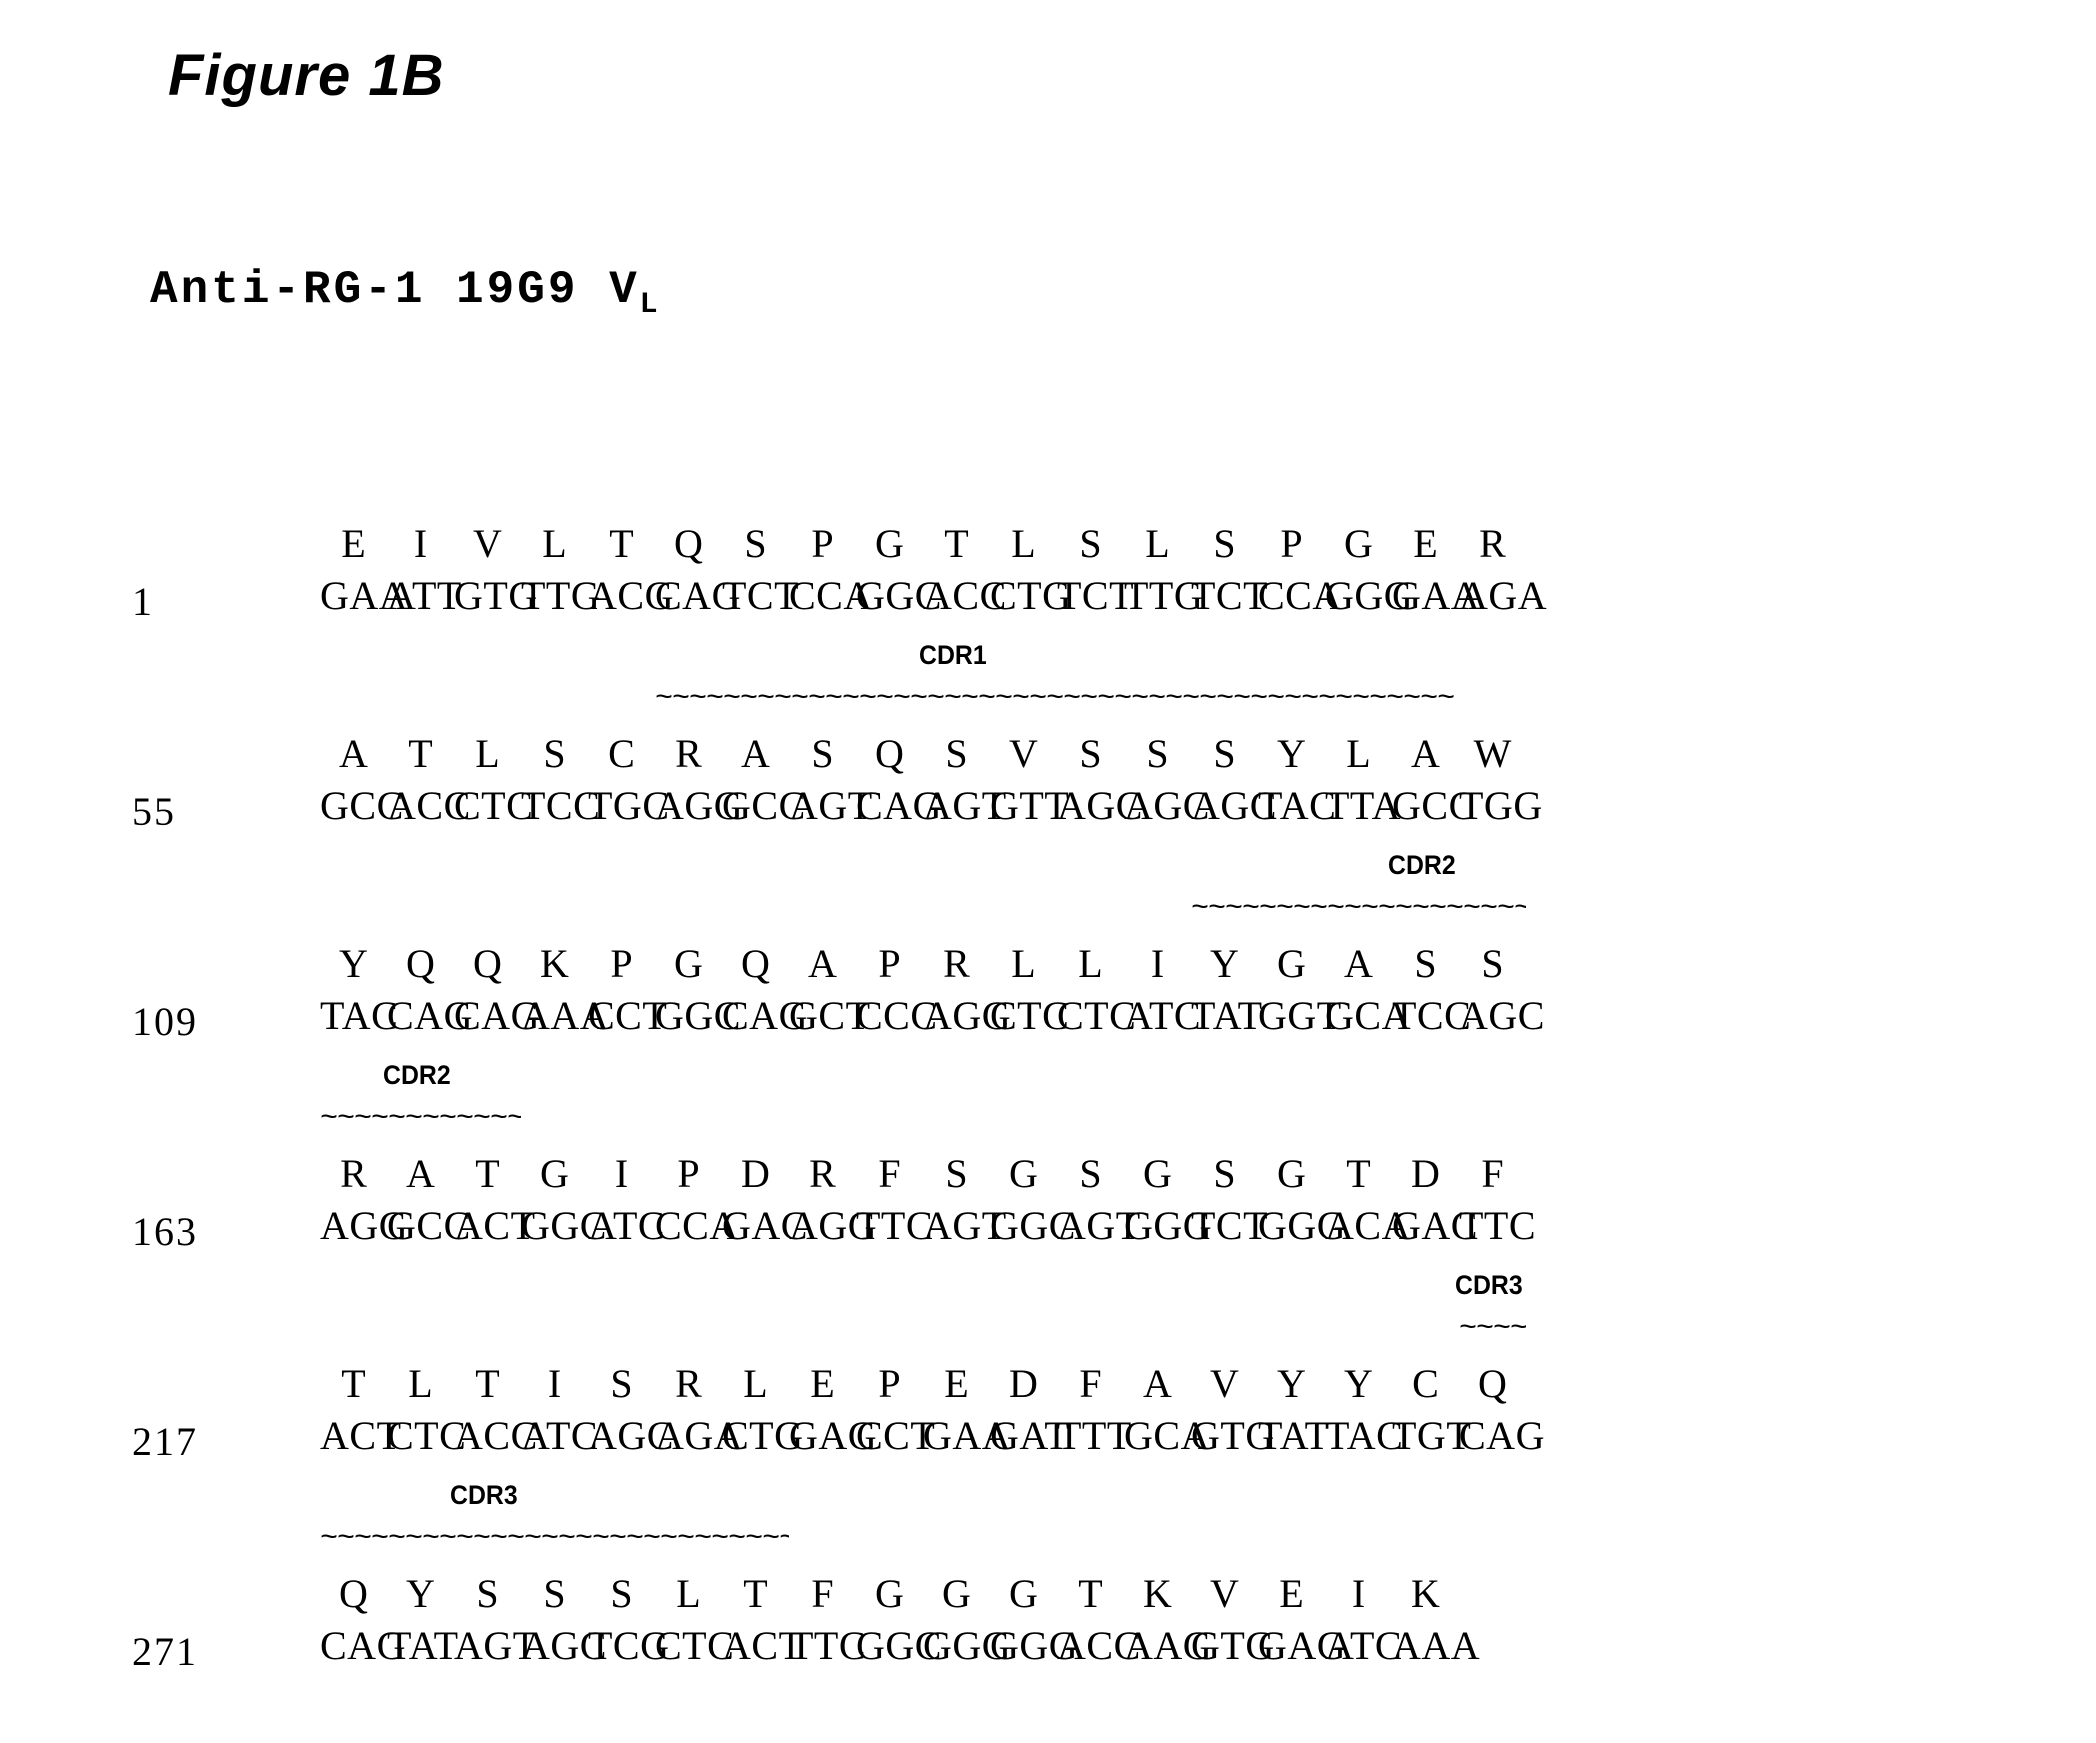  What do you see at coordinates (554, 1539) in the screenshot?
I see `cdr-underline: ~~~~~~~~~~~~~~~~~~~~~~~~~~~~` at bounding box center [554, 1539].